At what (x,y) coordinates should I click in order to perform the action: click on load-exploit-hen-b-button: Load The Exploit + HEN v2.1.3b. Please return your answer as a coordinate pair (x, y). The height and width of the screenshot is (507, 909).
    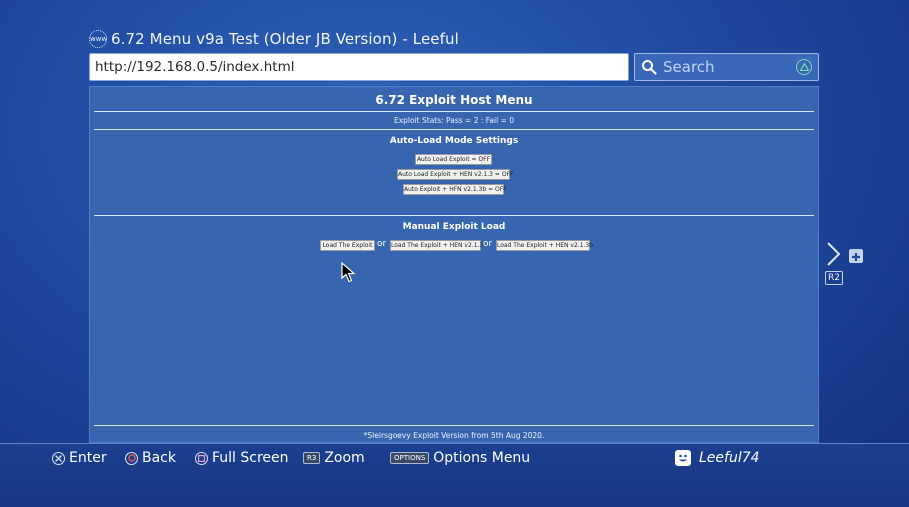
    Looking at the image, I should click on (544, 245).